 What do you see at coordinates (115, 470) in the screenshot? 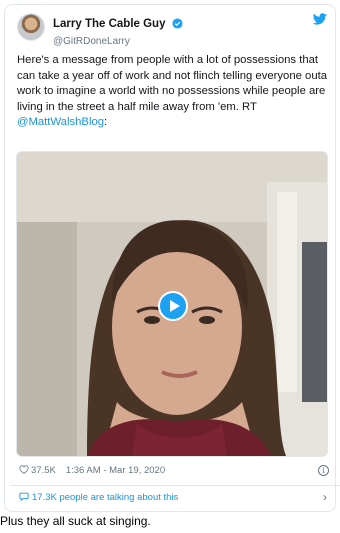
I see `timestamp: 1:36 AM - Mar 19, 2020` at bounding box center [115, 470].